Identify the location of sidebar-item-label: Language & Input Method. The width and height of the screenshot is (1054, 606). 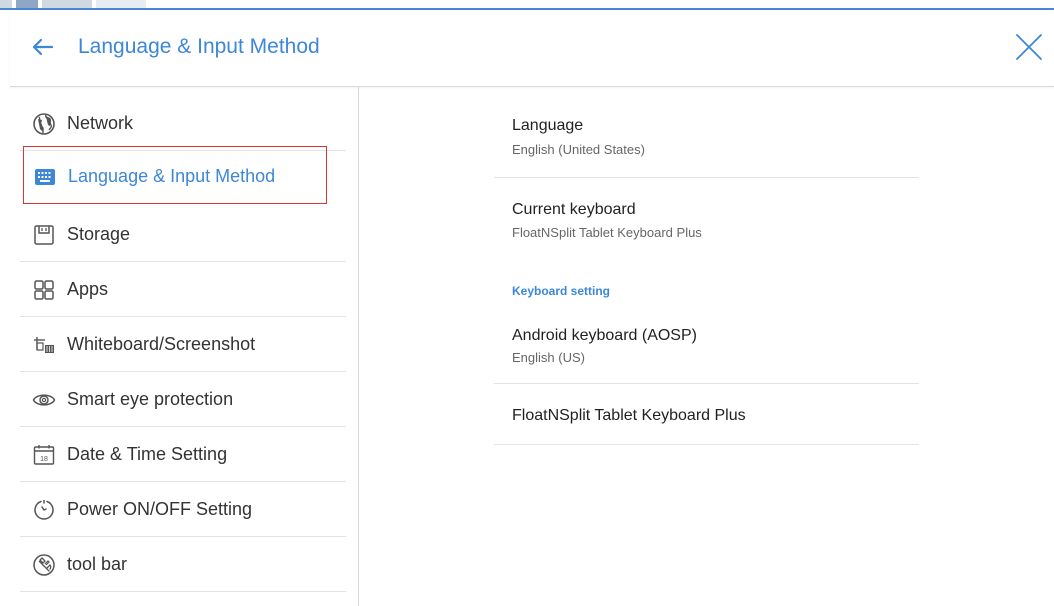
(172, 176).